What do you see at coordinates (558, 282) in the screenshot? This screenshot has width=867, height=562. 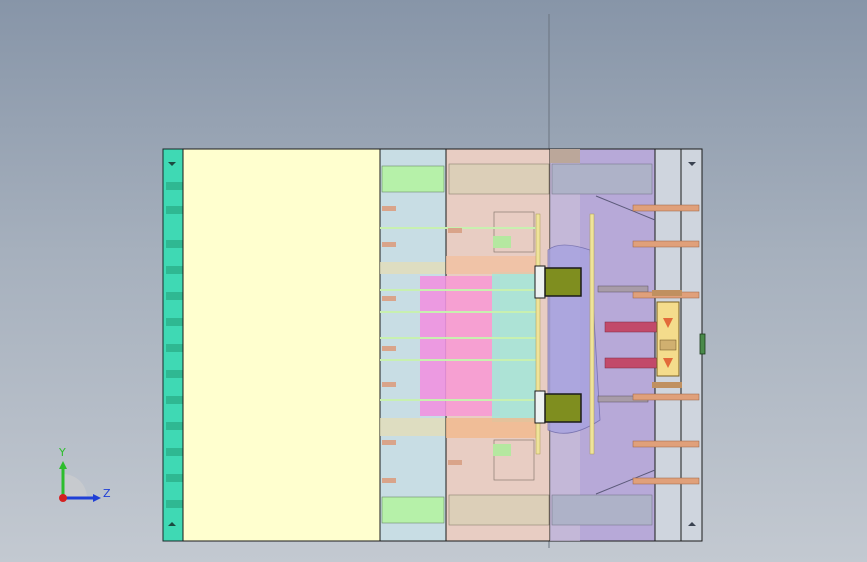 I see `slide-block-top` at bounding box center [558, 282].